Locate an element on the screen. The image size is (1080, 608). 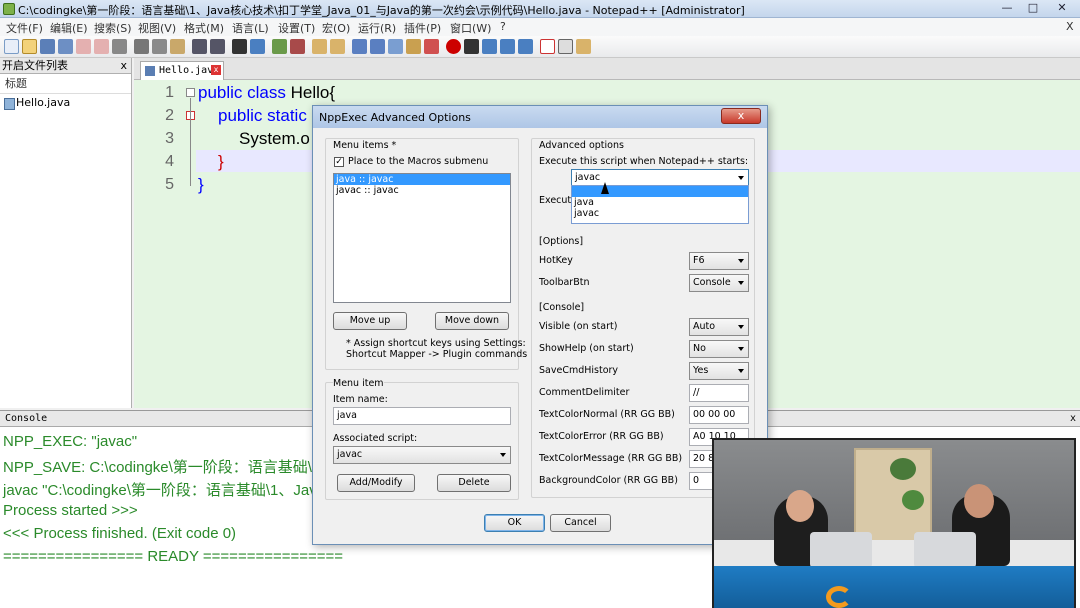
list-item: java :: javac is located at coordinates (422, 179).